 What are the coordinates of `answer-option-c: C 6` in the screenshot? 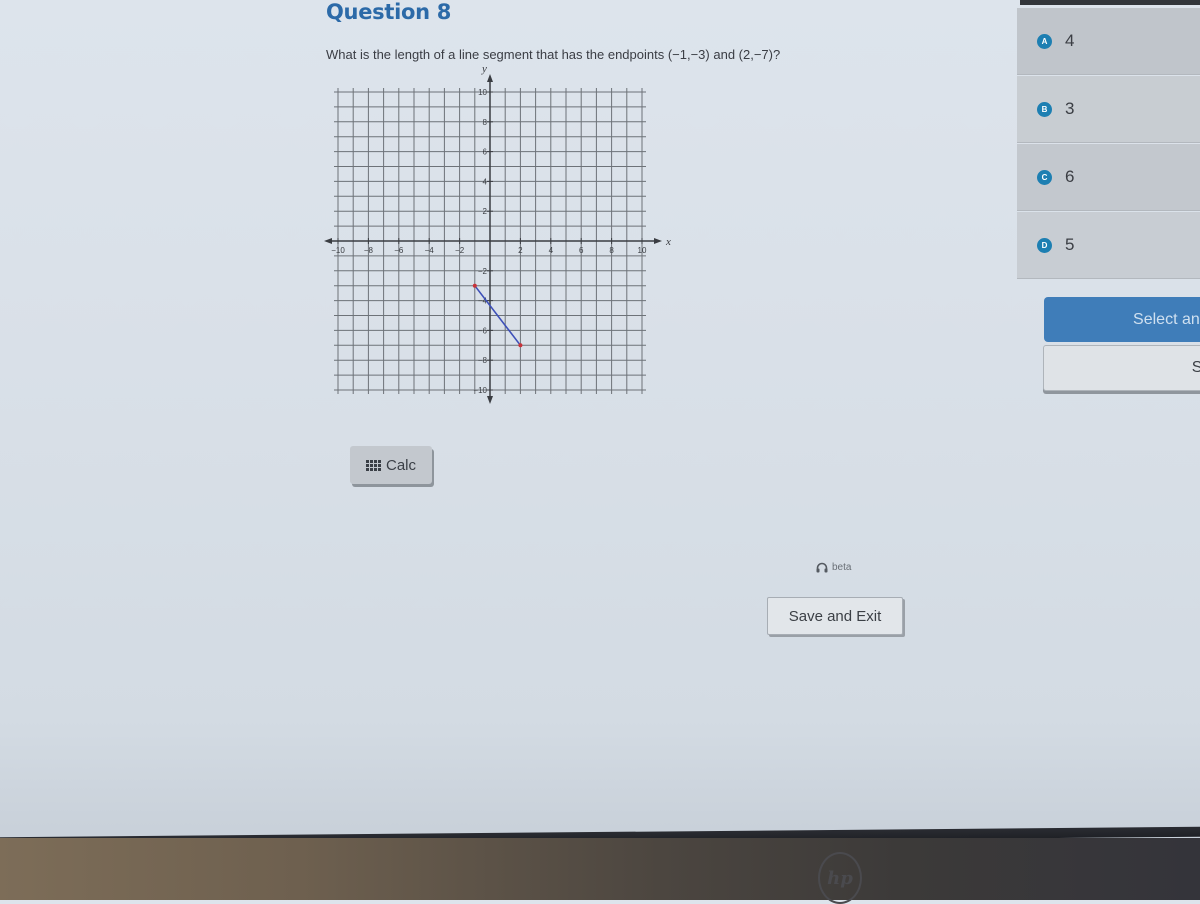 It's located at (1108, 177).